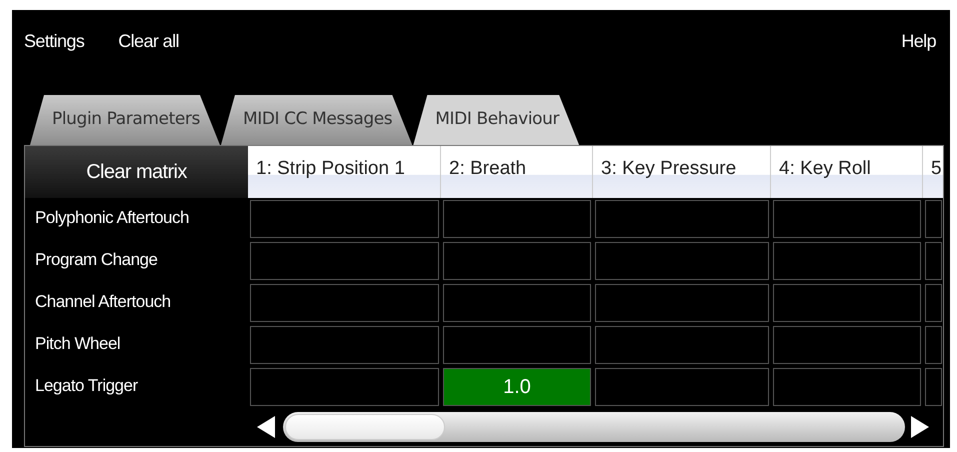 This screenshot has width=957, height=452. Describe the element at coordinates (847, 172) in the screenshot. I see `column-header: 4: Key Roll` at that location.